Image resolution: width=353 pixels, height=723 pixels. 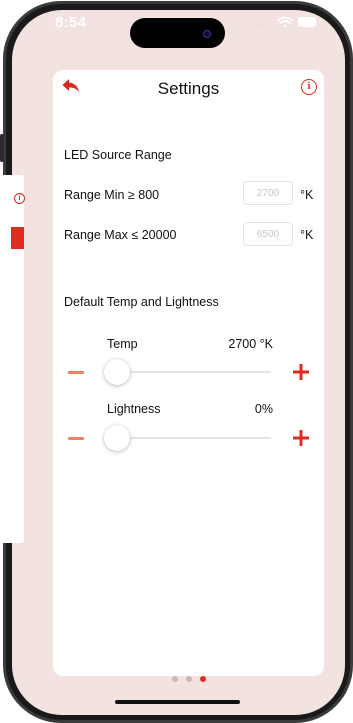 What do you see at coordinates (134, 409) in the screenshot?
I see `lightness-label: Lightness` at bounding box center [134, 409].